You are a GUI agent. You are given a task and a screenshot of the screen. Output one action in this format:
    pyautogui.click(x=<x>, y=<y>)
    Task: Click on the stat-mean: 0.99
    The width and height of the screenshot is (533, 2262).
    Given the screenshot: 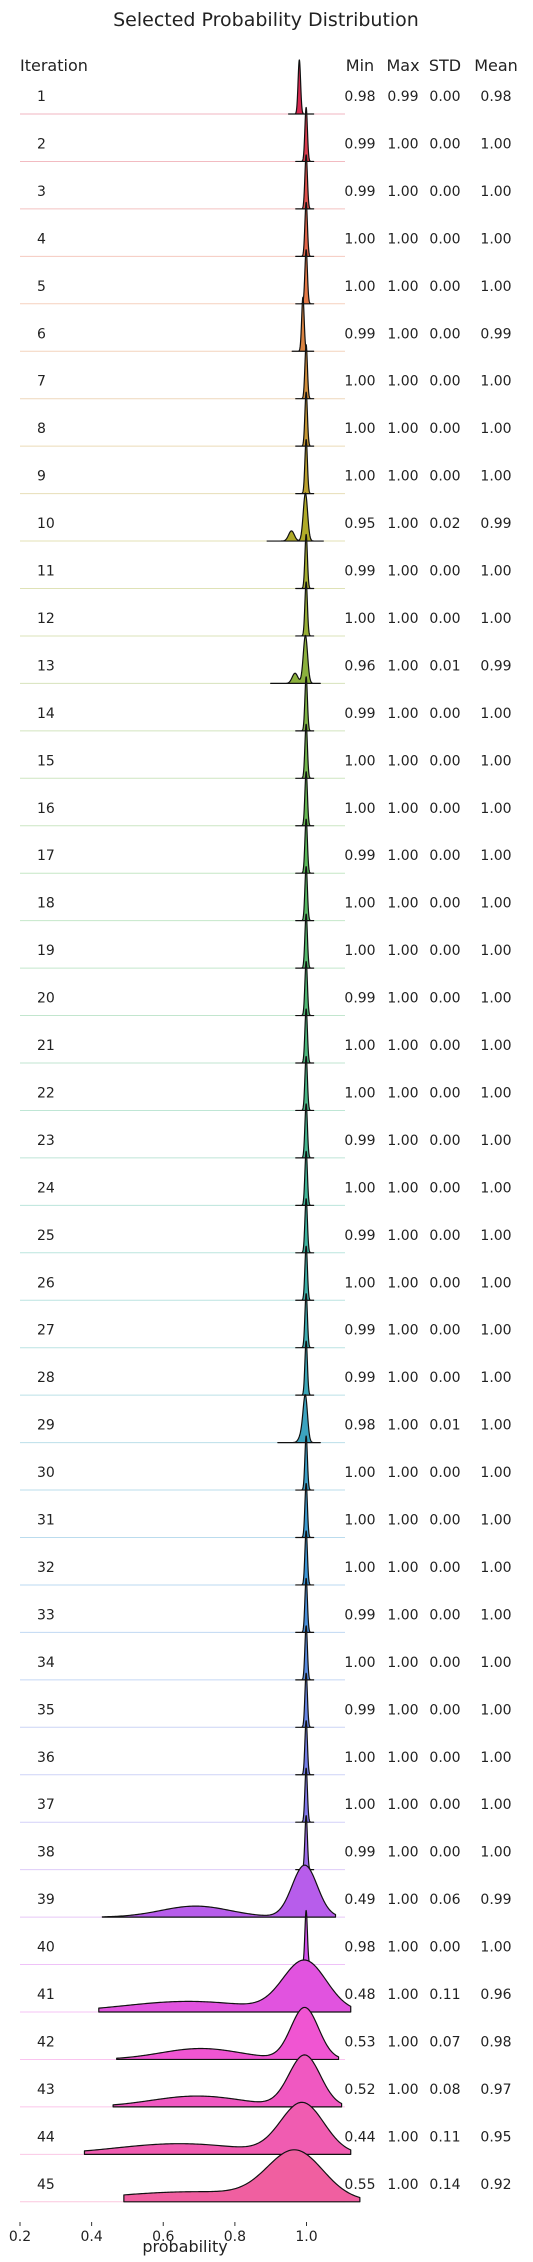 What is the action you would take?
    pyautogui.click(x=495, y=666)
    